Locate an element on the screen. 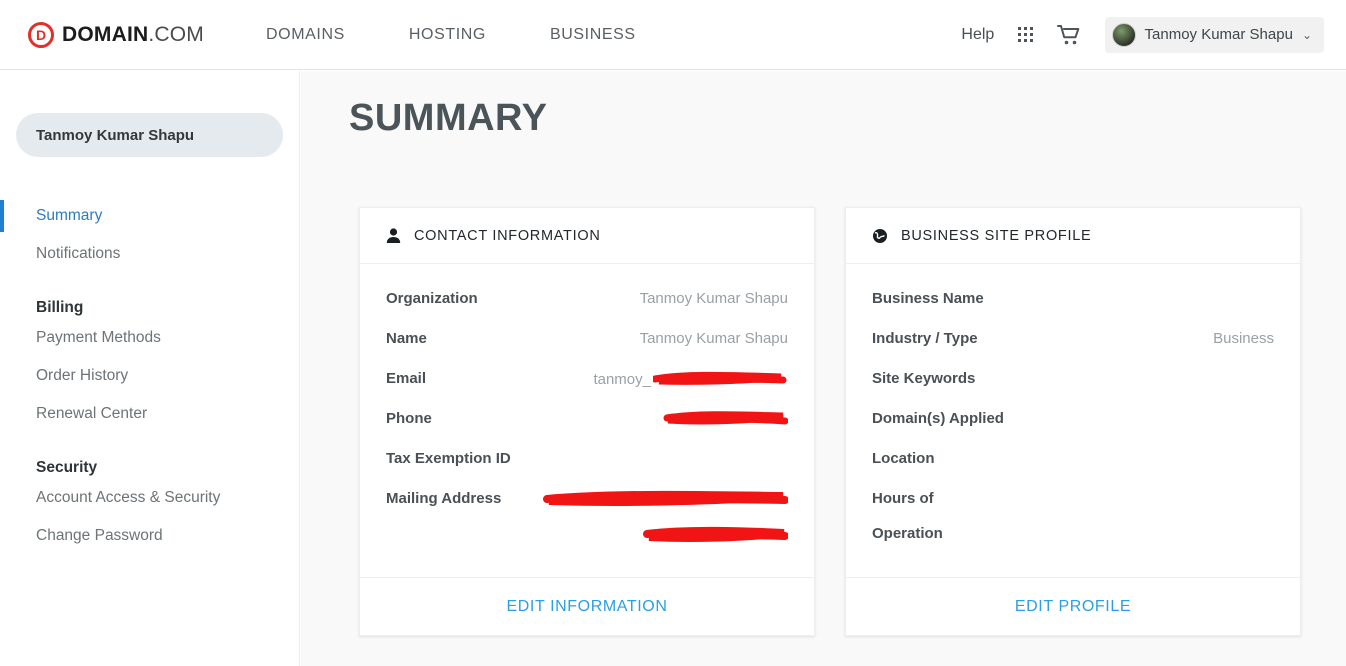 Image resolution: width=1346 pixels, height=666 pixels. field-label: Location is located at coordinates (903, 458).